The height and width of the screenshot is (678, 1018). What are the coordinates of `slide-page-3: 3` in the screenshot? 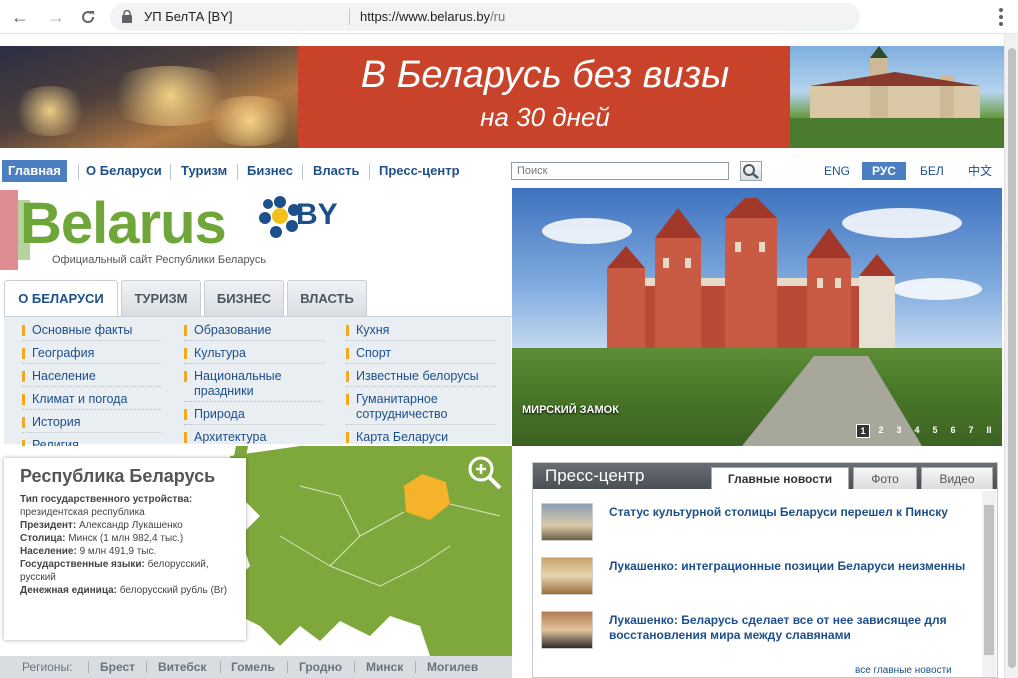 It's located at (899, 431).